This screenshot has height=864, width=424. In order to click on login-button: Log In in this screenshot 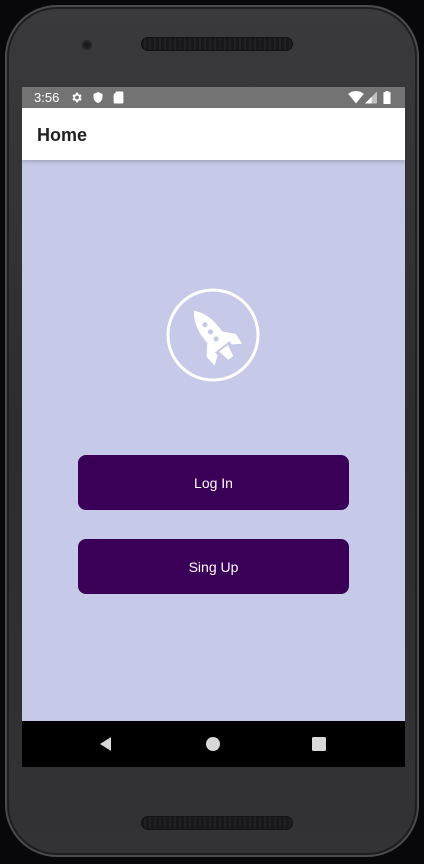, I will do `click(213, 482)`.